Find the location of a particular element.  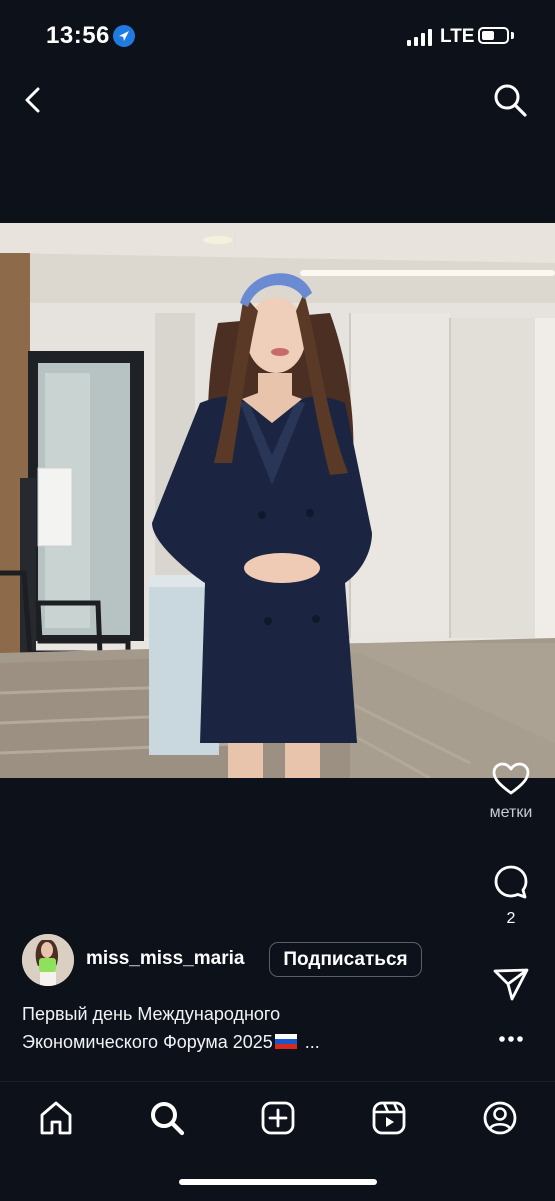

comment-count: 2 is located at coordinates (511, 918).